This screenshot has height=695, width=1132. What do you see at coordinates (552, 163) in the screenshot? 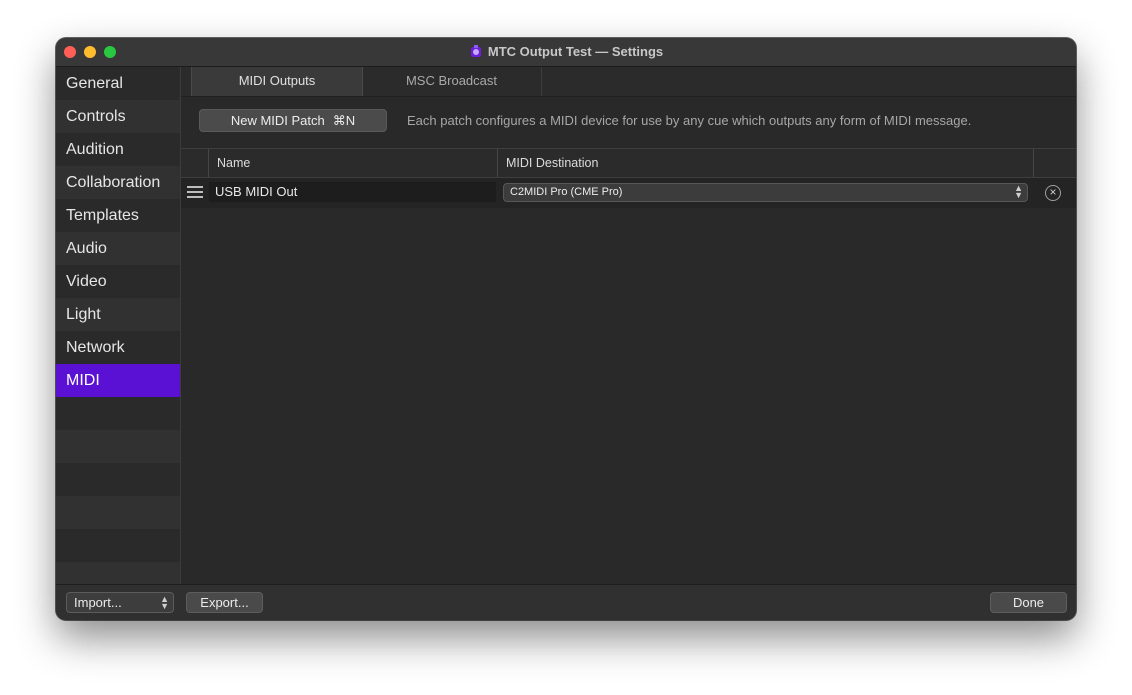
I see `column-header-midi-destination: MIDI Destination` at bounding box center [552, 163].